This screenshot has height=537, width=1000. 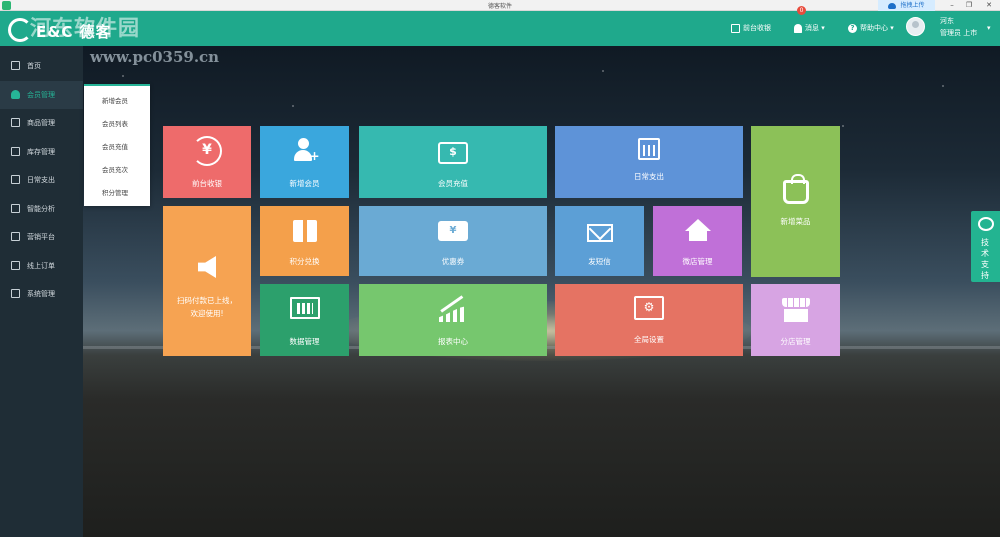 What do you see at coordinates (809, 28) in the screenshot?
I see `header-messages-button: 消息 ▾` at bounding box center [809, 28].